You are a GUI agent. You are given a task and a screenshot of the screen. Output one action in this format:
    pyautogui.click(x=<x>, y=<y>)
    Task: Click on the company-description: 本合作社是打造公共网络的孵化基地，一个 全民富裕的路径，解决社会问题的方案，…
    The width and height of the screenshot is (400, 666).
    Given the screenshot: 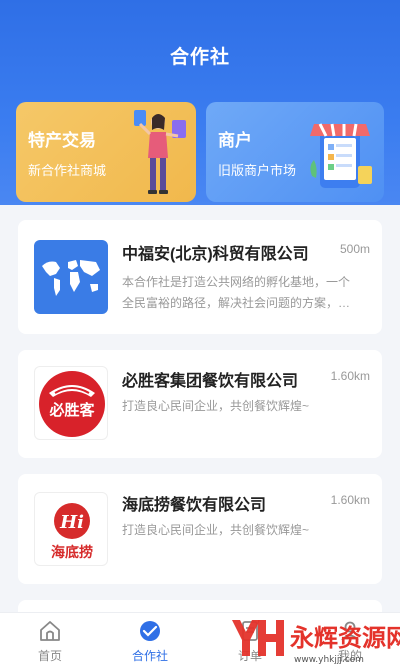 What is the action you would take?
    pyautogui.click(x=247, y=293)
    